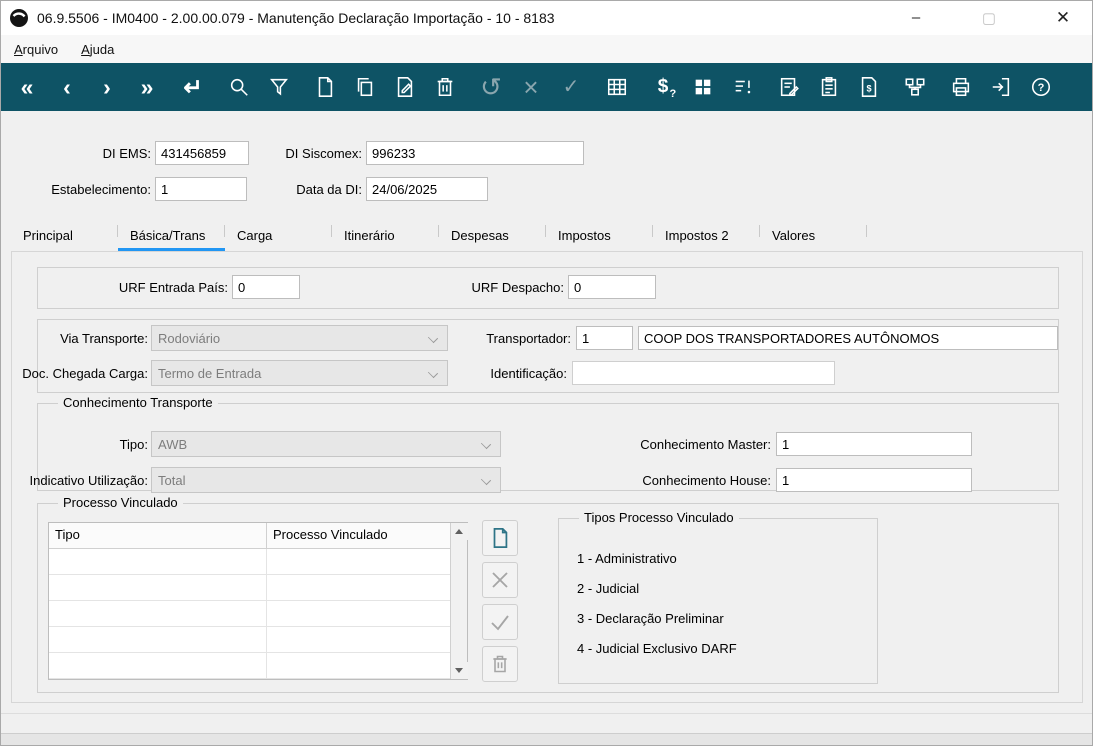 Image resolution: width=1093 pixels, height=746 pixels. What do you see at coordinates (500, 664) in the screenshot?
I see `delete-processo-button` at bounding box center [500, 664].